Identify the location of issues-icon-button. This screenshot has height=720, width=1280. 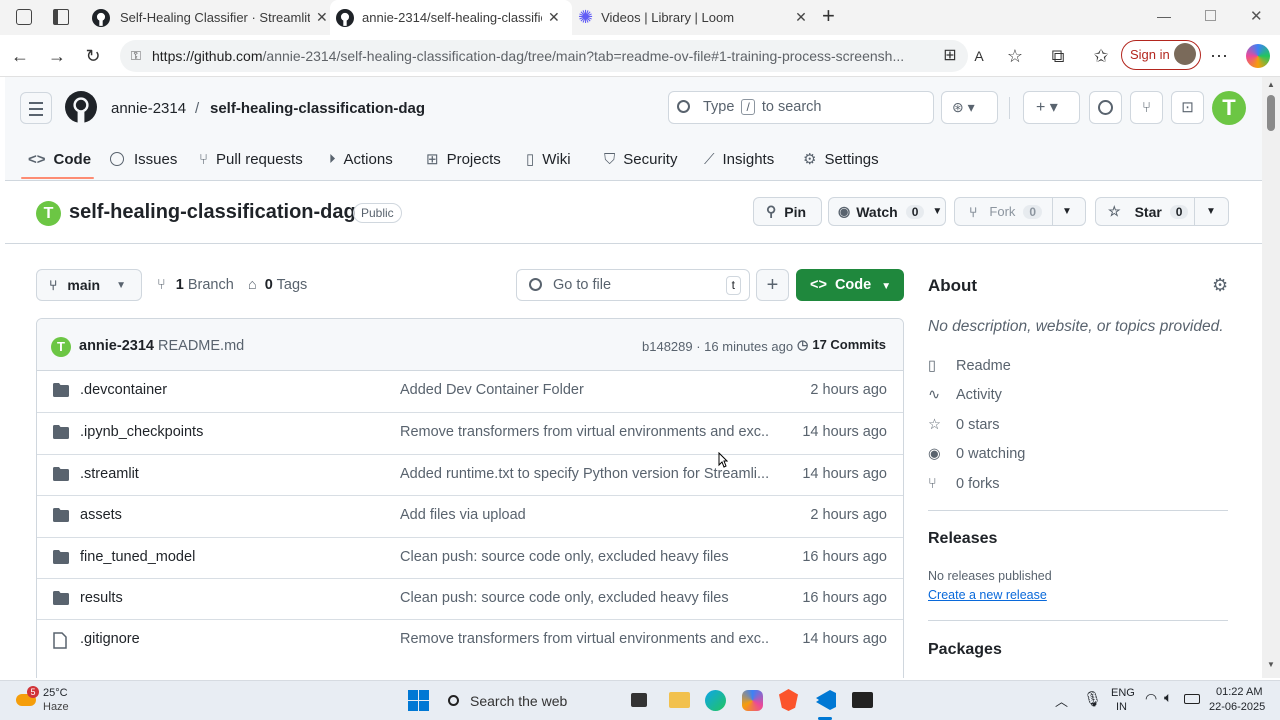
(1105, 107).